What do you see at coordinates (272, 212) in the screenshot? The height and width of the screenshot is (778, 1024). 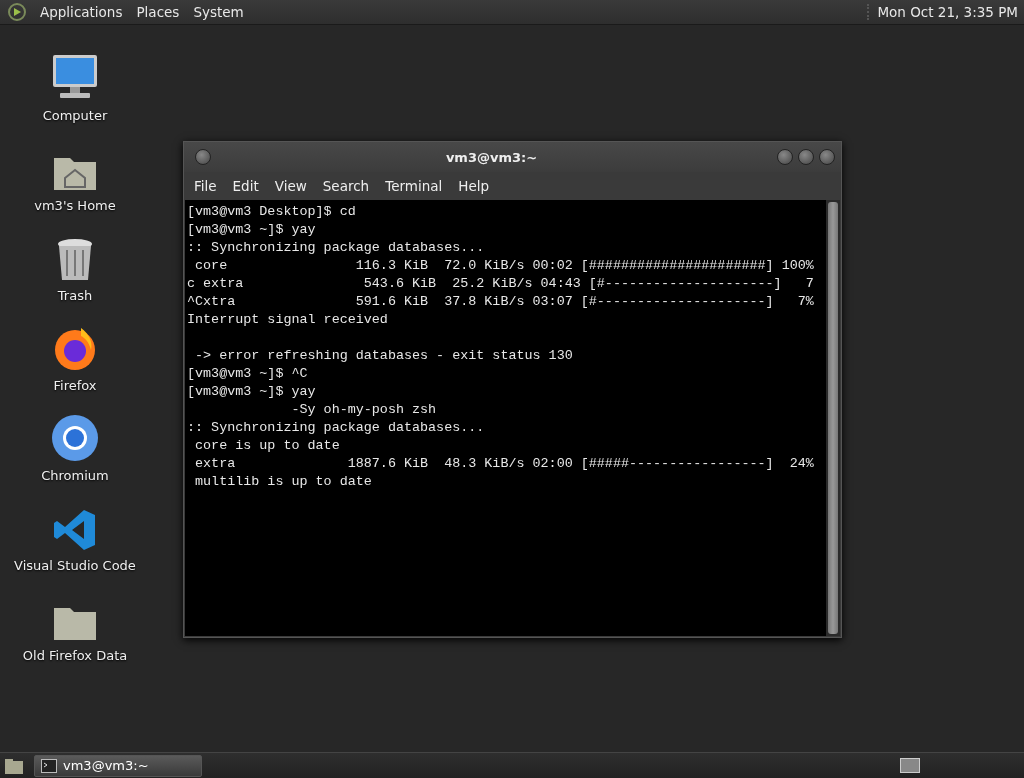 I see `terminal-line: [vm3@vm3 Desktop]$ cd` at bounding box center [272, 212].